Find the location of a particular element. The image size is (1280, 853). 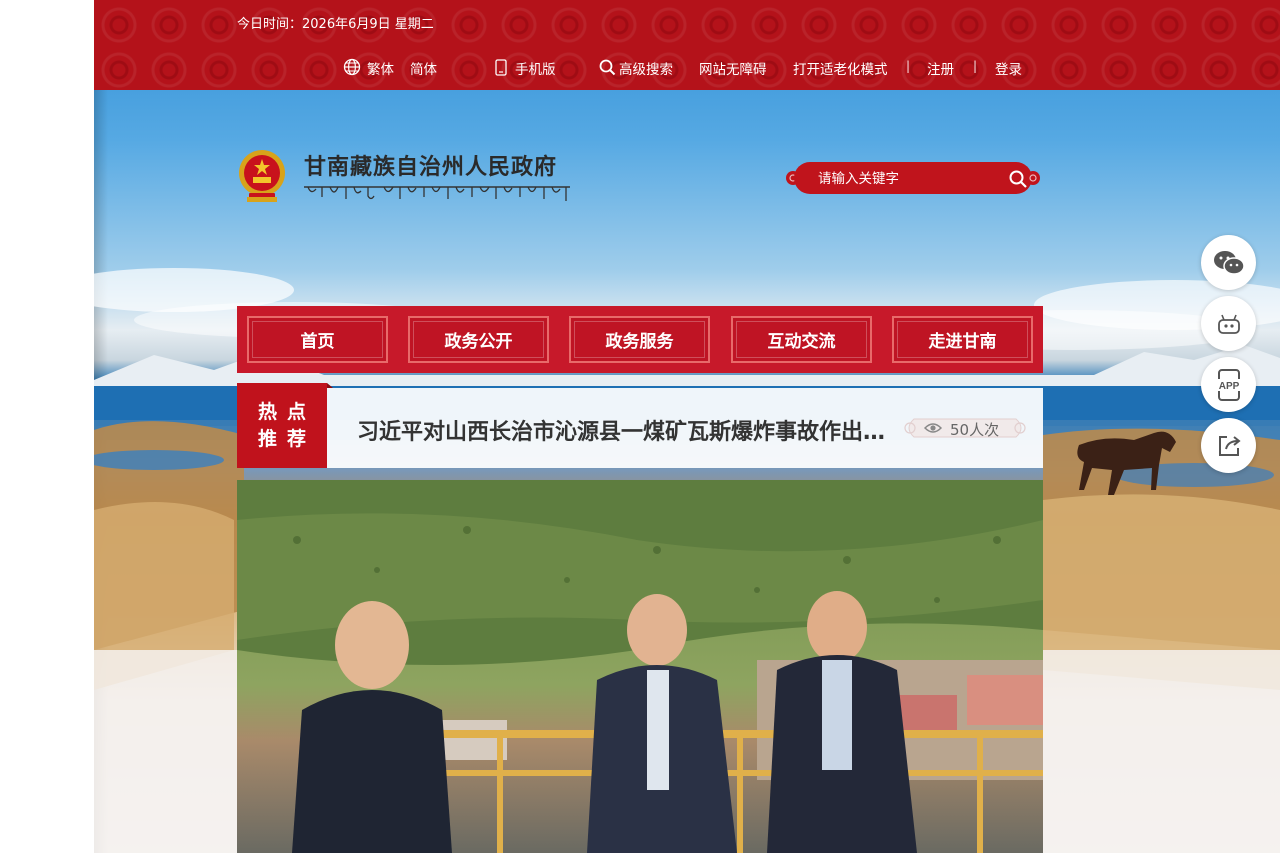

hot-tag-line2: 推荐 is located at coordinates (286, 439).